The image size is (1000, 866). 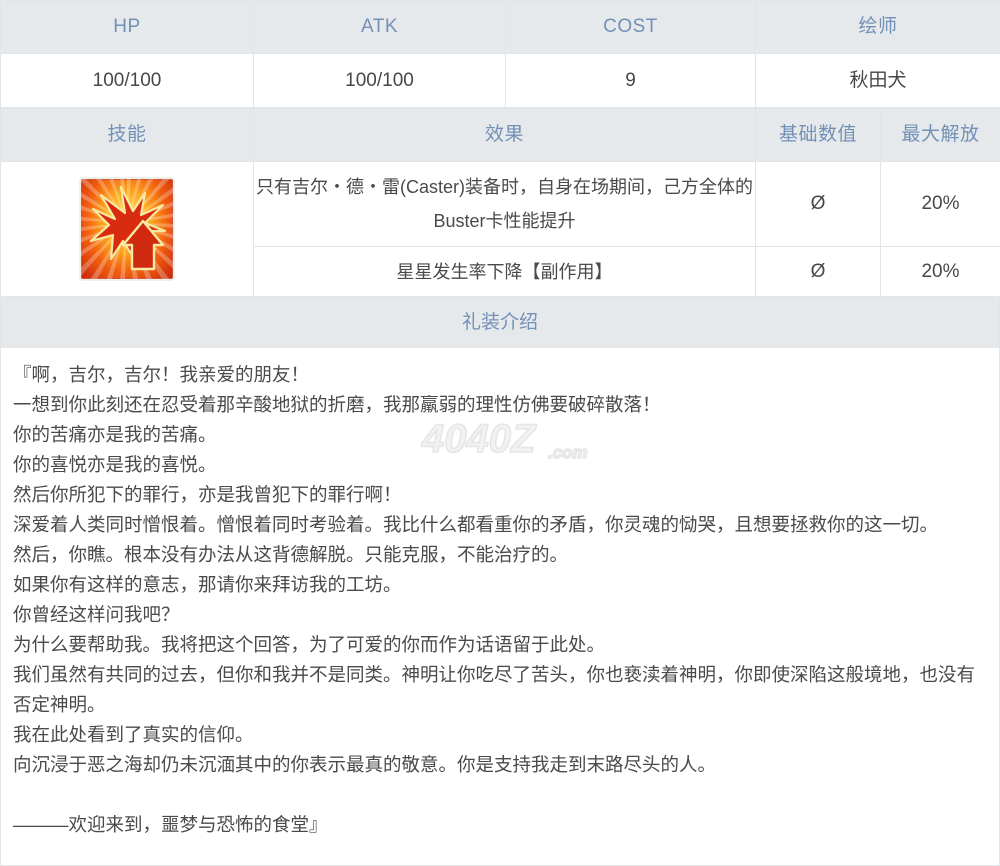 What do you see at coordinates (133, 734) in the screenshot?
I see `description-line: 我在此处看到了真实的信仰。` at bounding box center [133, 734].